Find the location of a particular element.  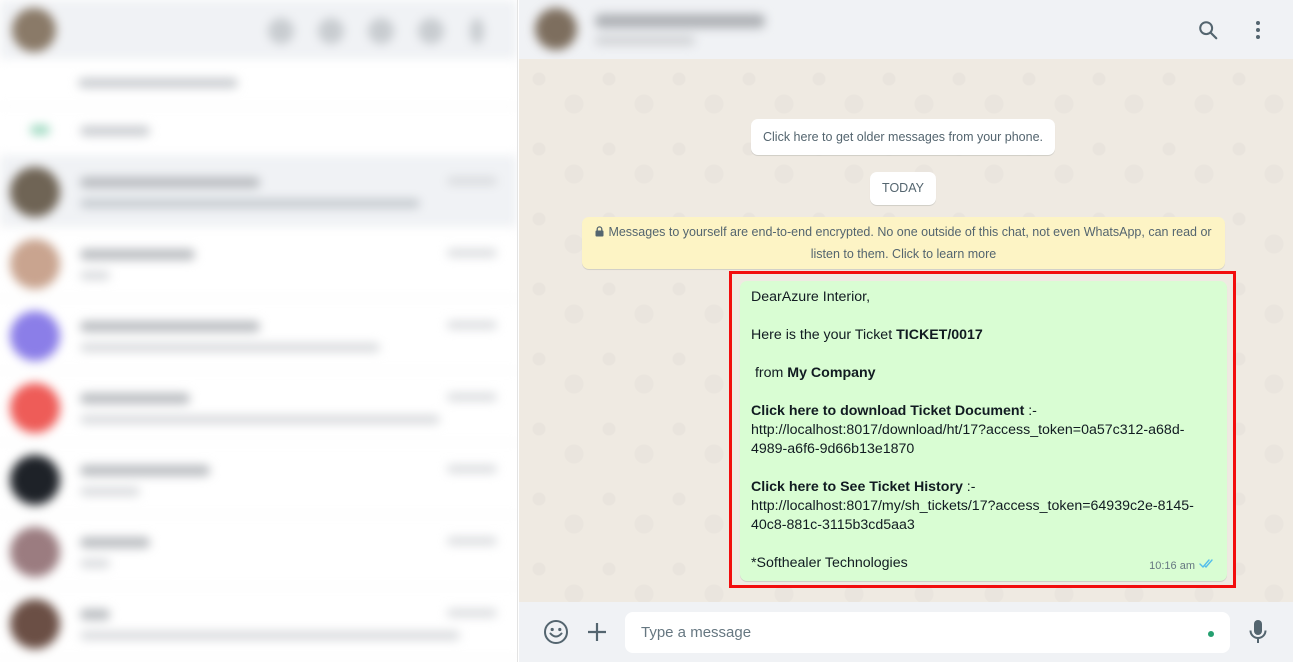

communities-icon is located at coordinates (281, 31).